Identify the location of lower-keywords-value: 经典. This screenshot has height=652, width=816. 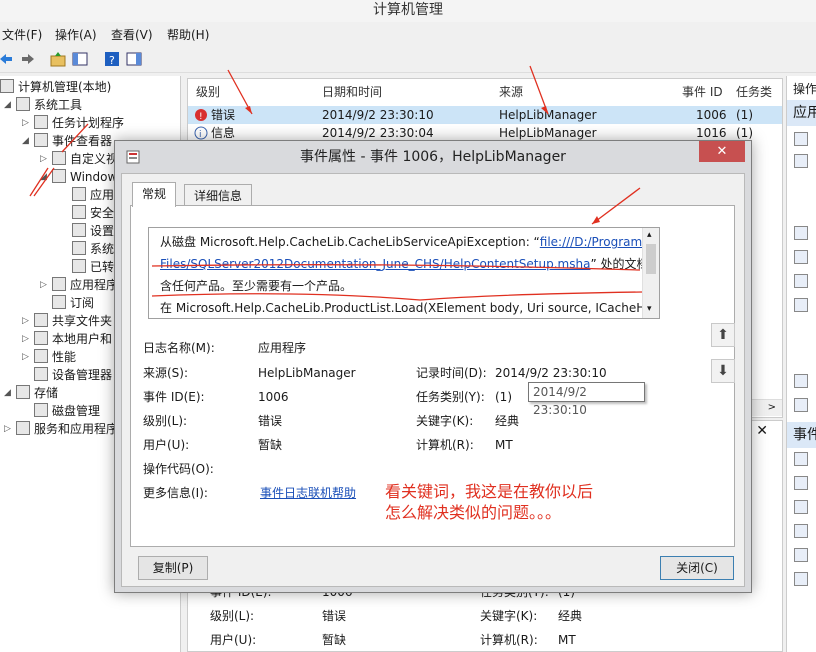
(570, 616).